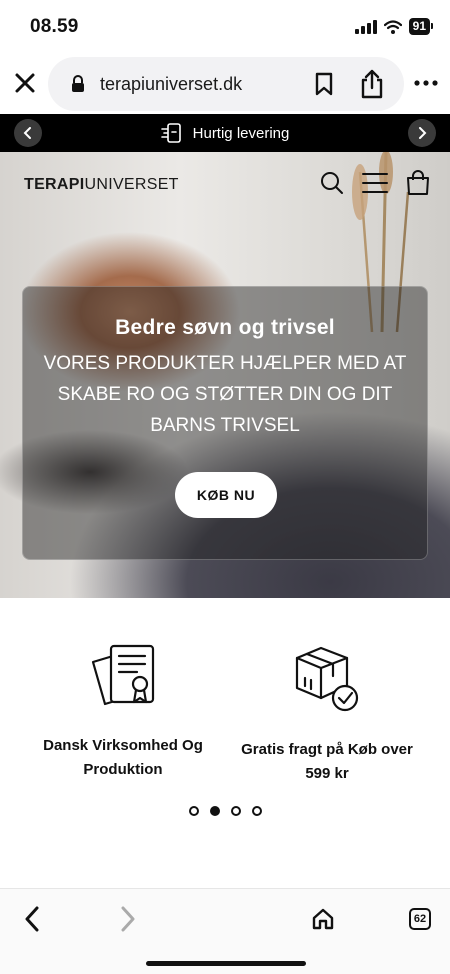 This screenshot has height=974, width=450. What do you see at coordinates (327, 679) in the screenshot?
I see `package-check-icon` at bounding box center [327, 679].